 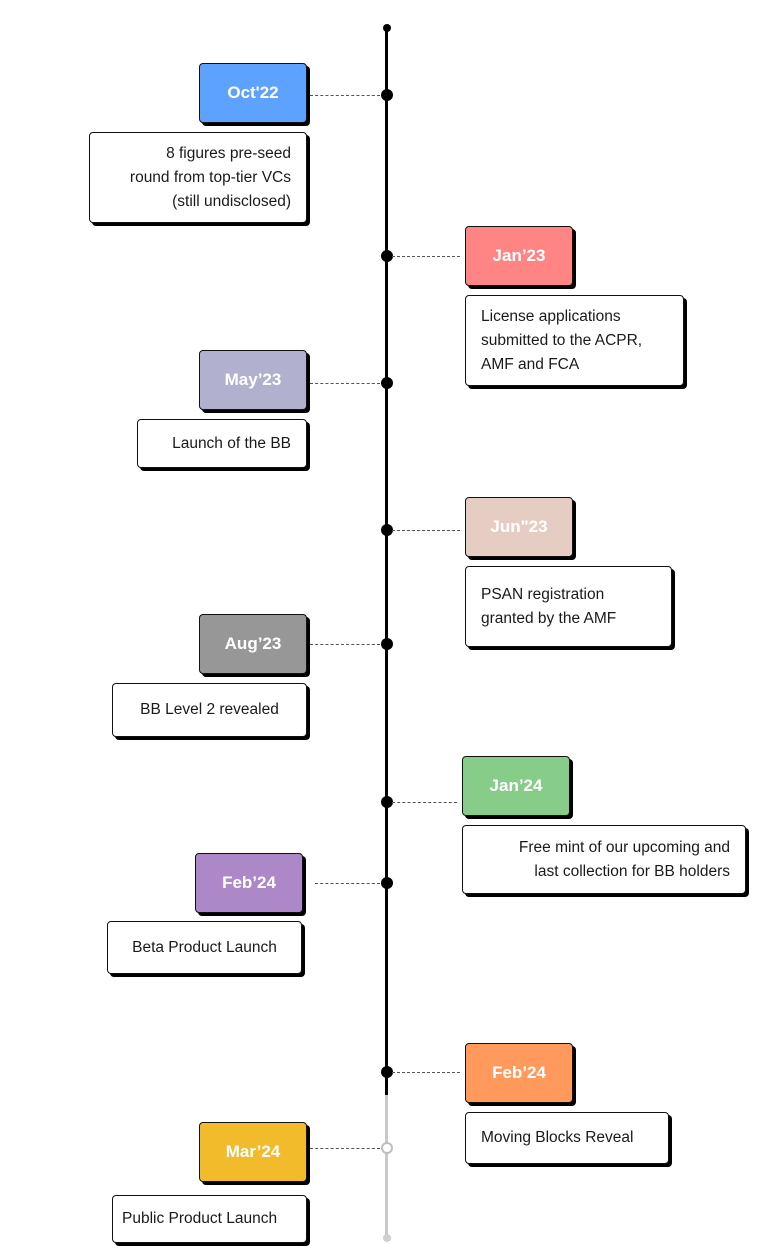 What do you see at coordinates (386, 562) in the screenshot?
I see `timeline-line-completed` at bounding box center [386, 562].